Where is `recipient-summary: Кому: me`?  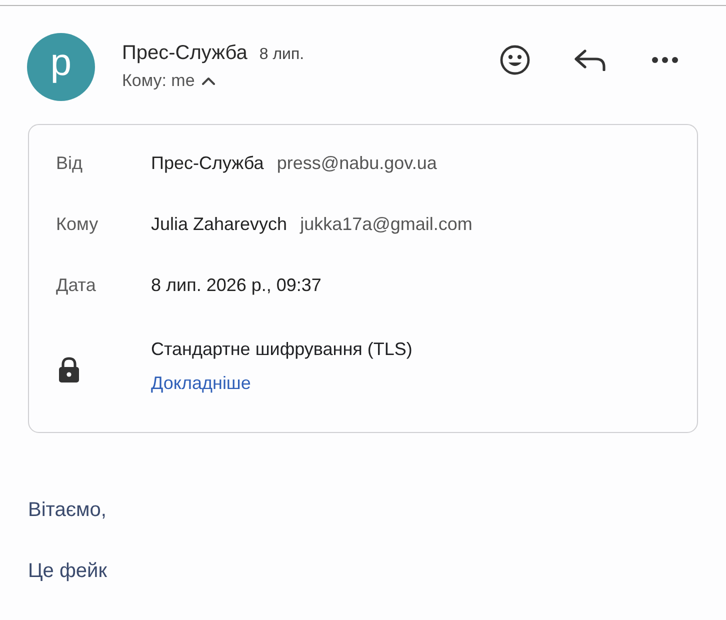
recipient-summary: Кому: me is located at coordinates (158, 81).